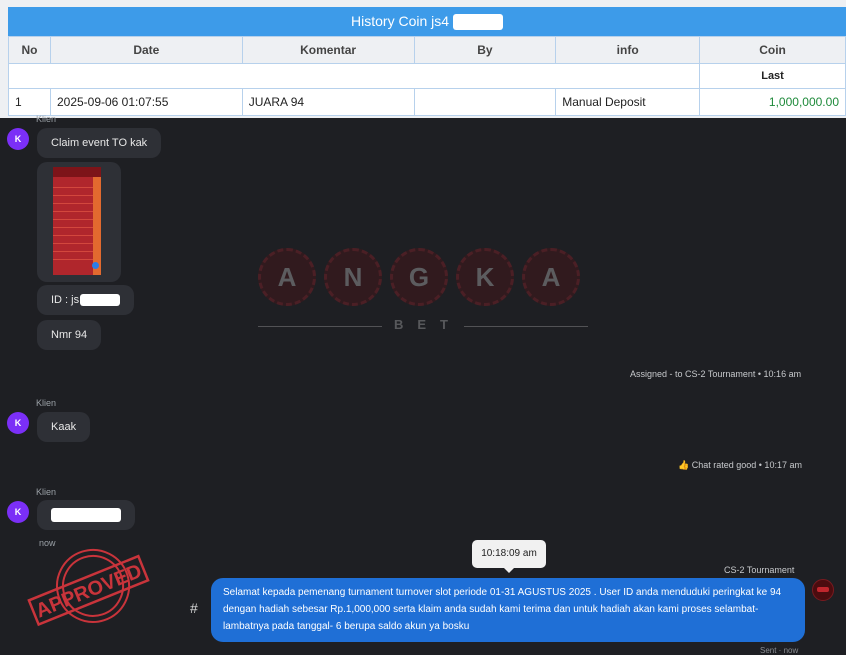  I want to click on watermark-line-left, so click(320, 326).